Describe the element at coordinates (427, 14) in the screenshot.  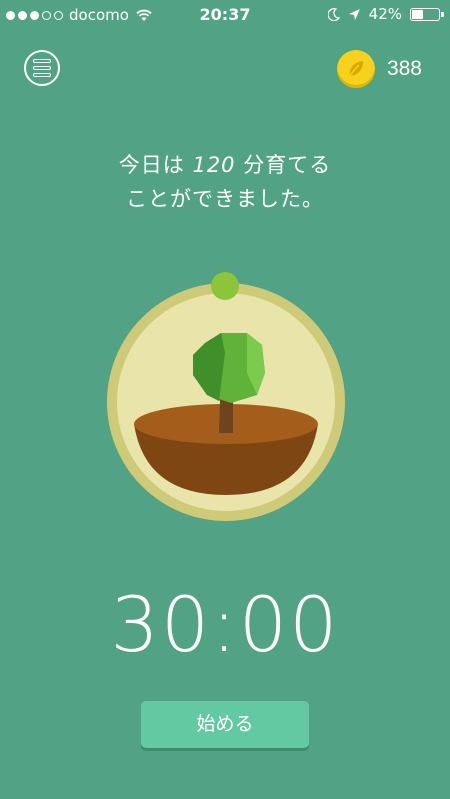
I see `battery-icon` at that location.